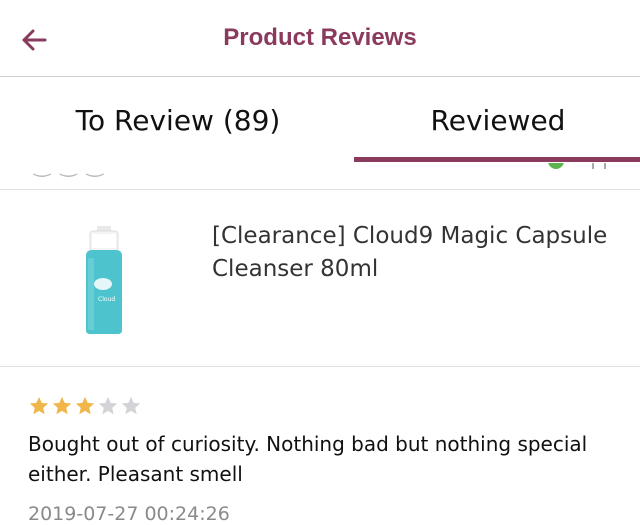 The image size is (640, 525). I want to click on partial-content: ‿ ‿ ‿, so click(69, 170).